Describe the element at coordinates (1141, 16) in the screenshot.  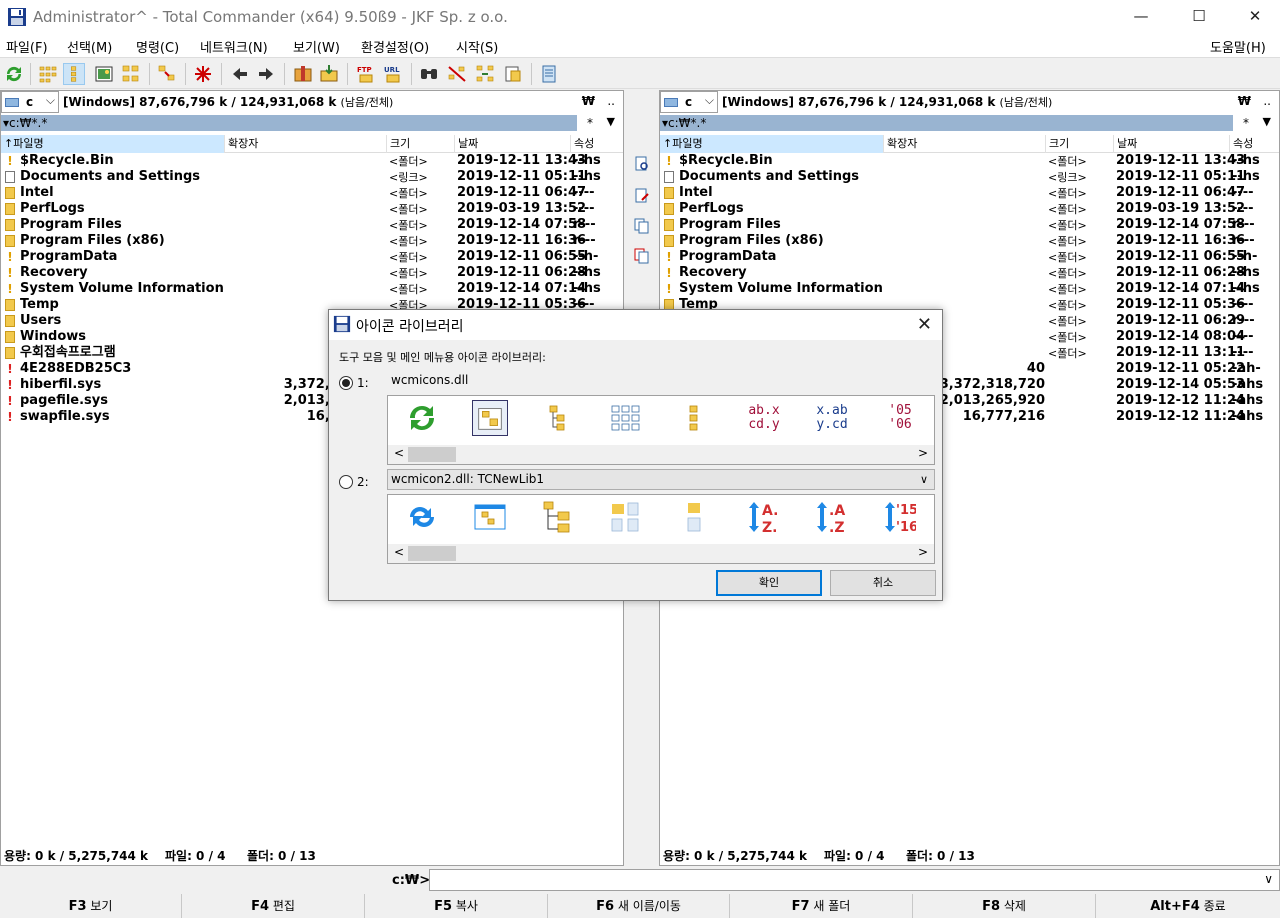
I see `minimize-button: —` at that location.